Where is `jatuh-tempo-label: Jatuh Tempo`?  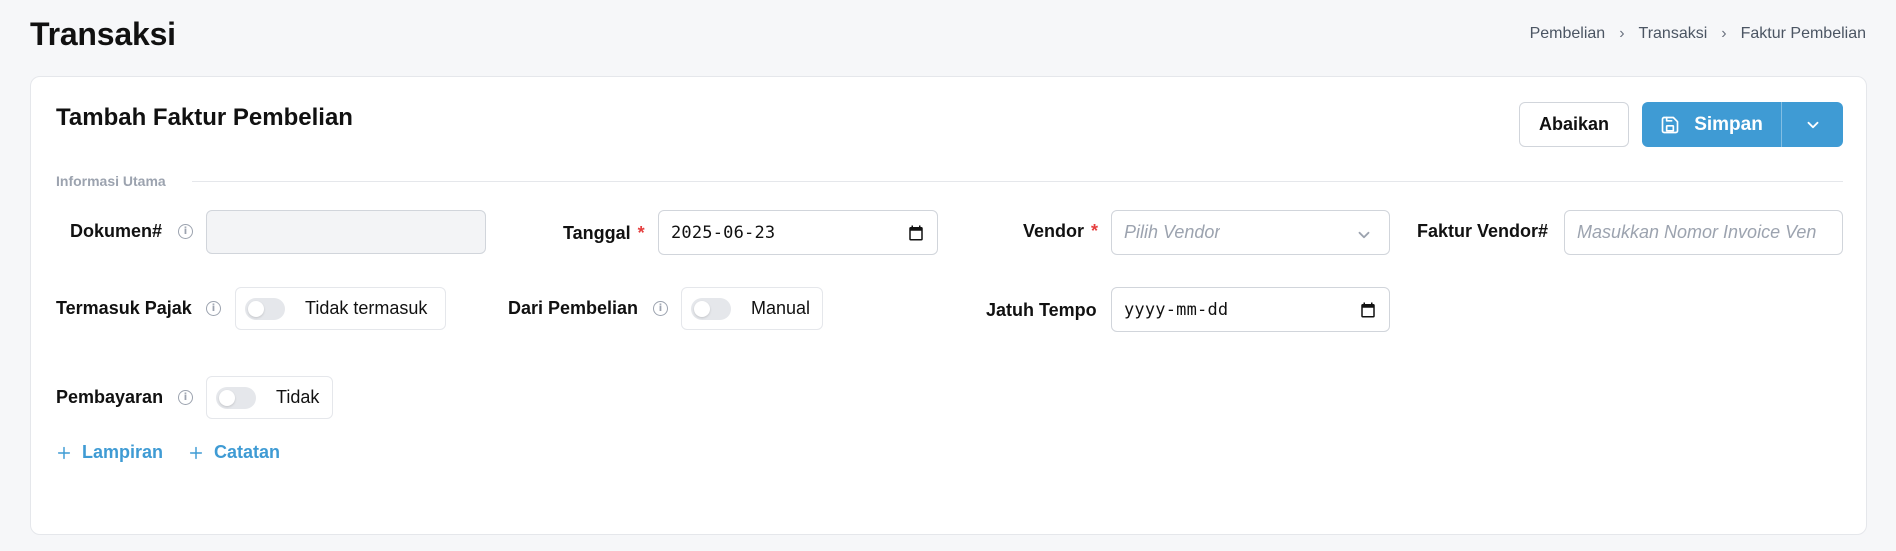 jatuh-tempo-label: Jatuh Tempo is located at coordinates (1041, 310).